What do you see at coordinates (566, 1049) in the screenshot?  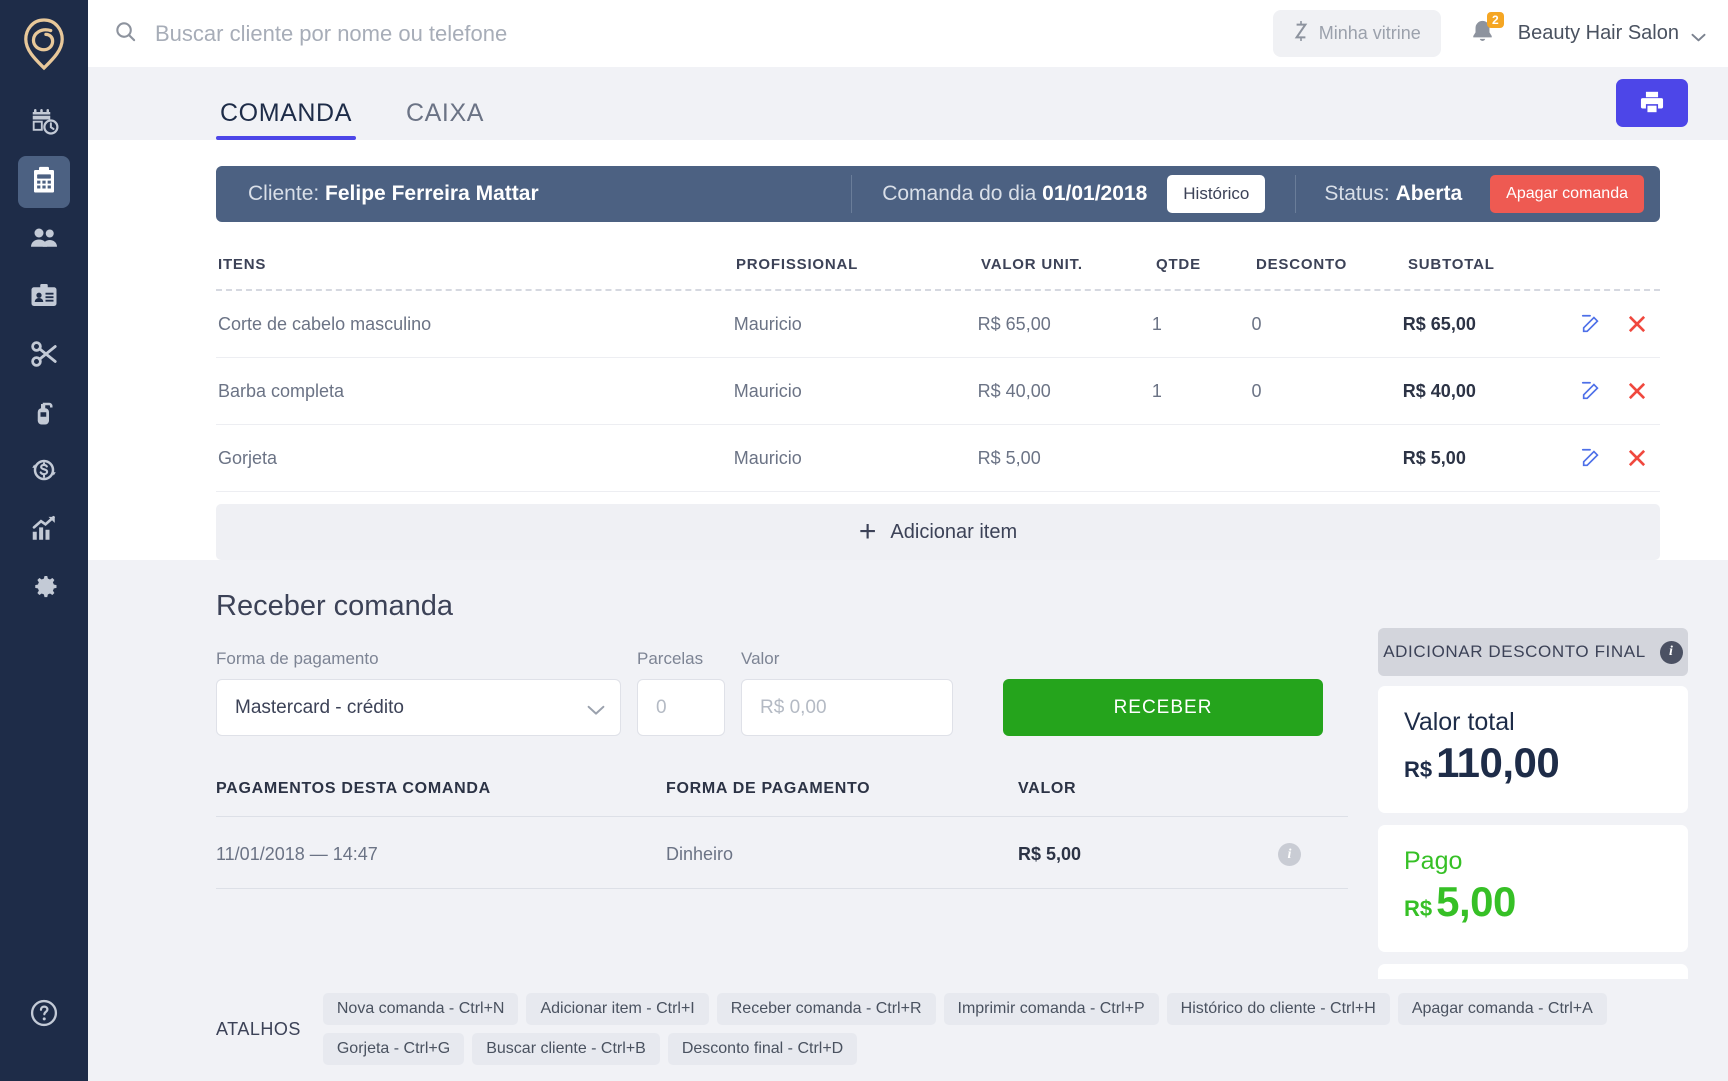 I see `shortcut-buscar-cliente: Buscar cliente - Ctrl+B` at bounding box center [566, 1049].